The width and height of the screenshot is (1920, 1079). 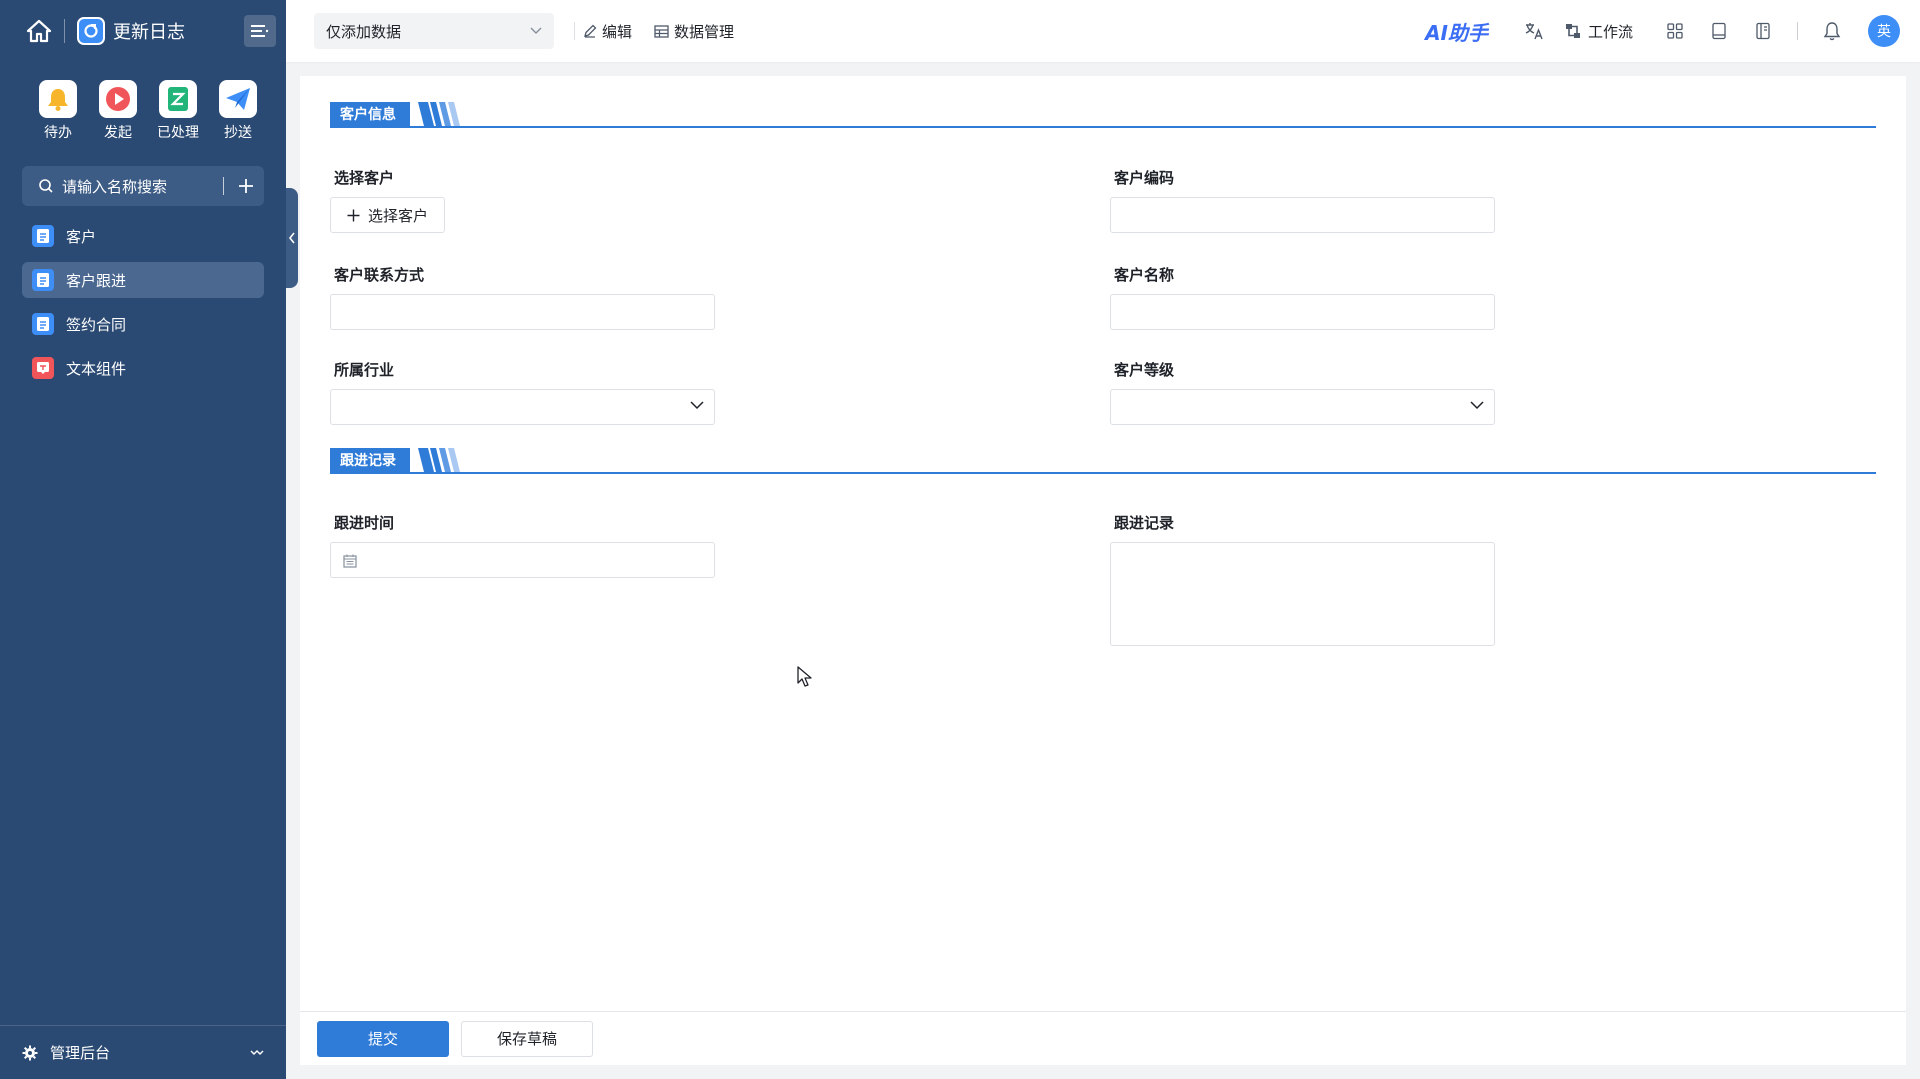 What do you see at coordinates (704, 32) in the screenshot?
I see `data-manage-label: 数据管理` at bounding box center [704, 32].